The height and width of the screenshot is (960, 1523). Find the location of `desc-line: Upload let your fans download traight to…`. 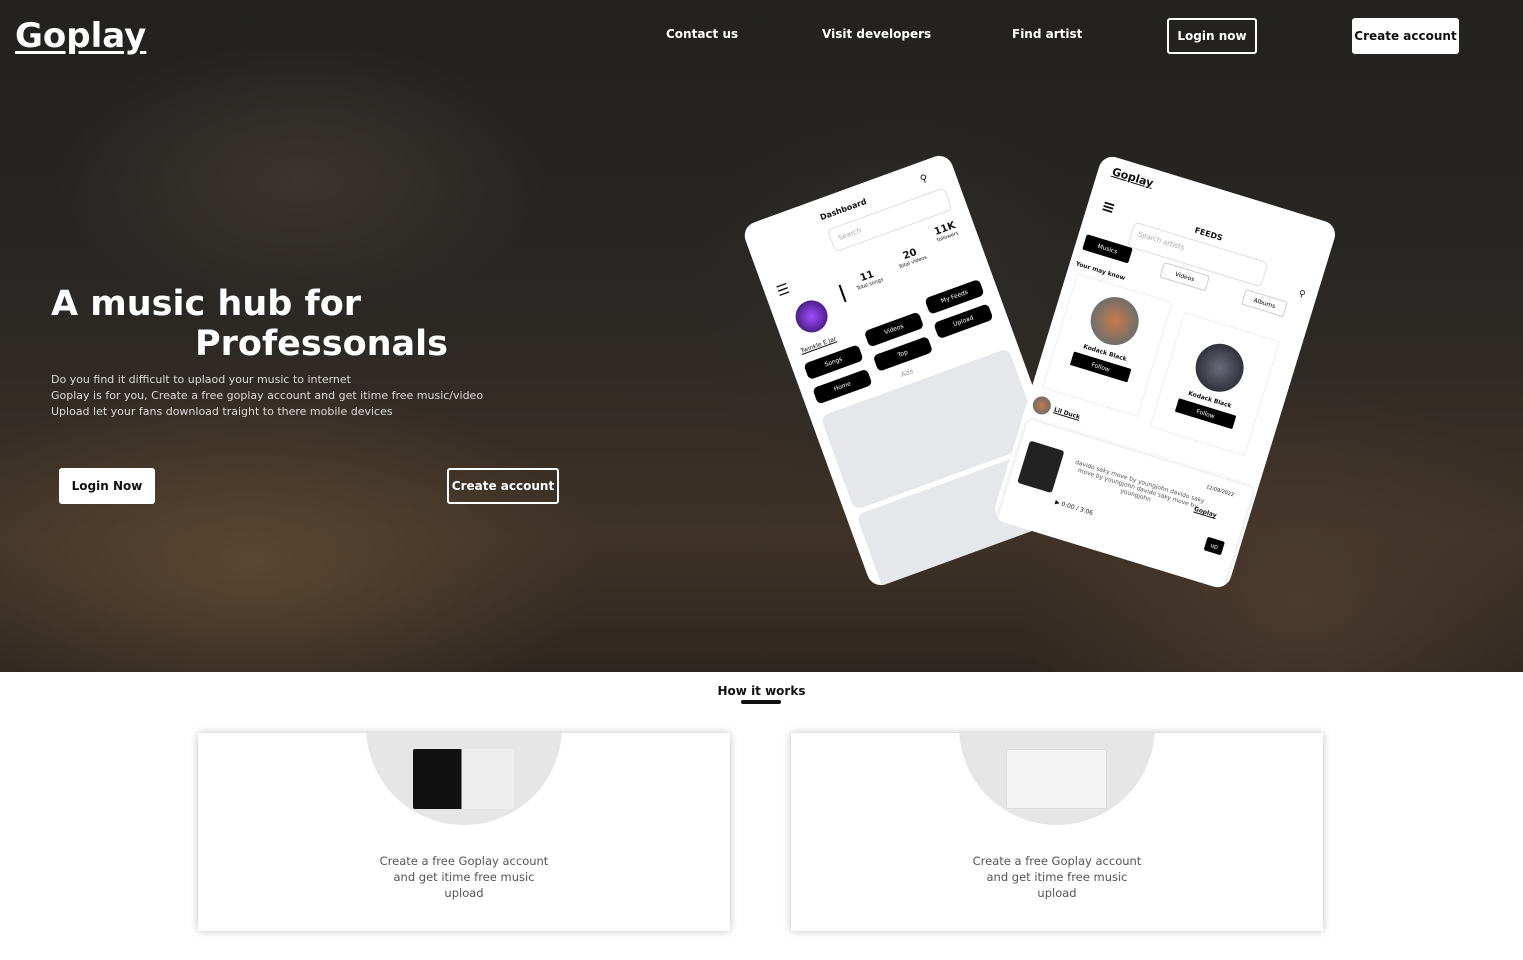

desc-line: Upload let your fans download traight to… is located at coordinates (222, 411).